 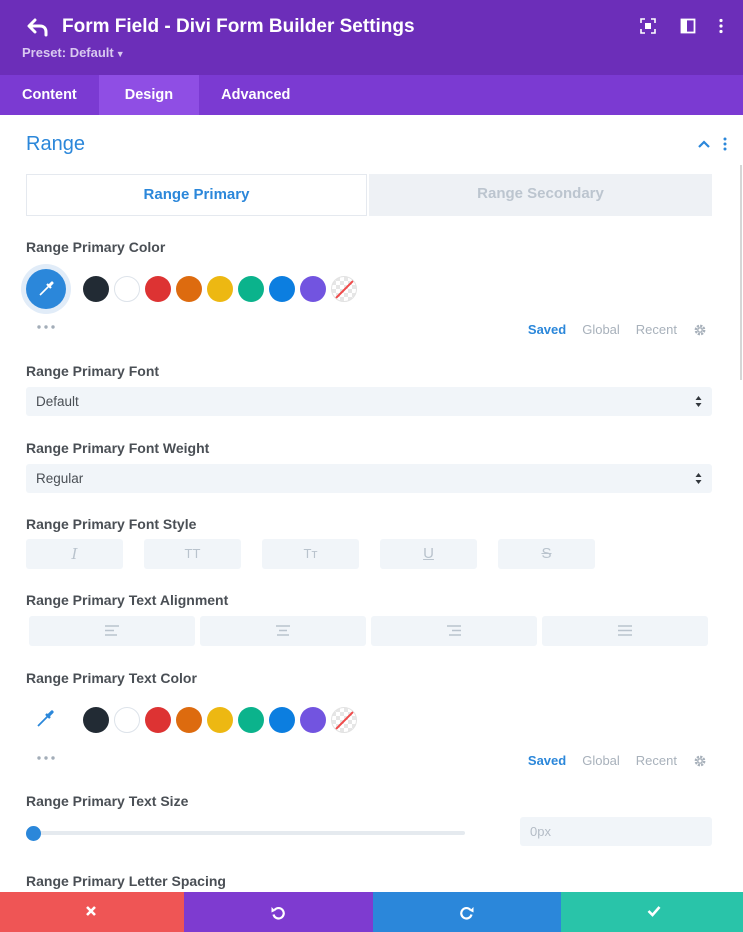 I want to click on tab-content: Content, so click(x=49, y=95).